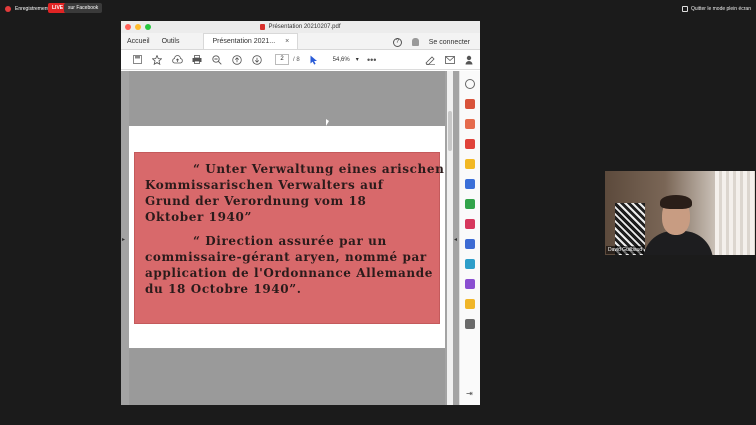 Image resolution: width=756 pixels, height=425 pixels. Describe the element at coordinates (296, 59) in the screenshot. I see `page-total: / 8` at that location.